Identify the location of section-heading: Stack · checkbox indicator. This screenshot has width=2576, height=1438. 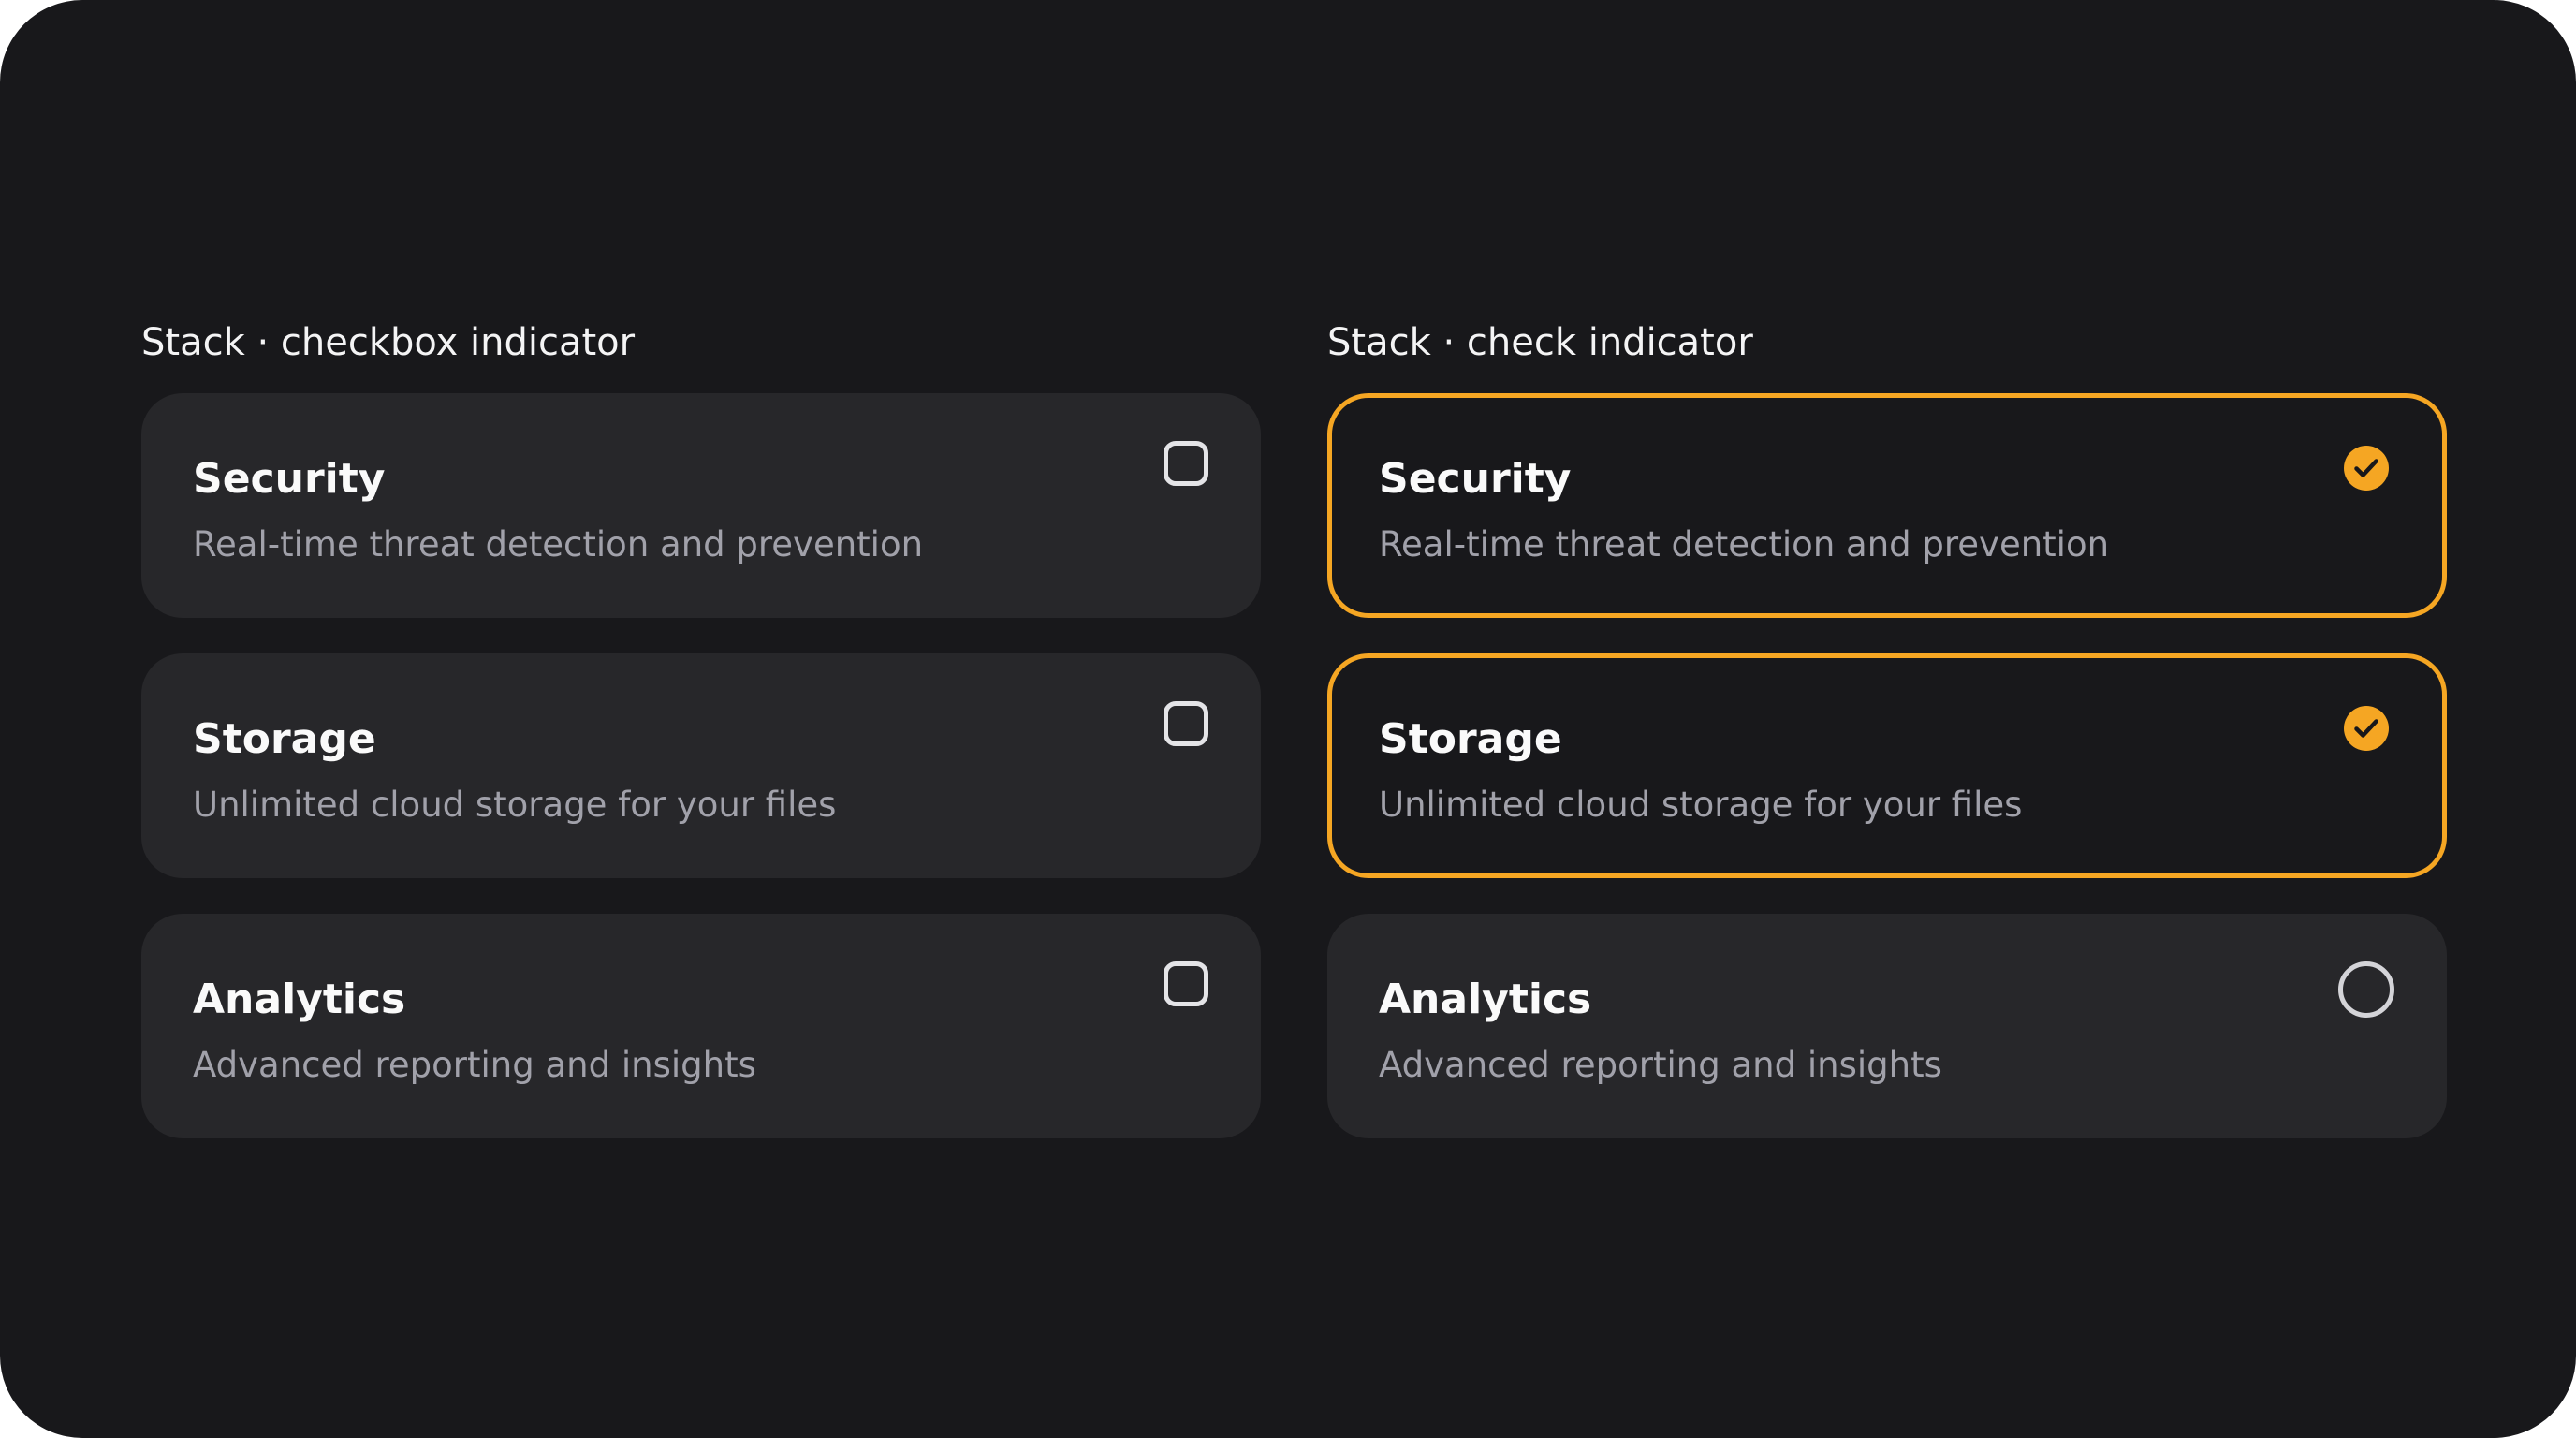
(388, 342).